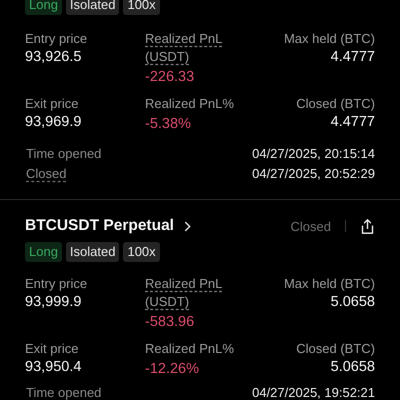  What do you see at coordinates (46, 174) in the screenshot?
I see `time-label: Closed` at bounding box center [46, 174].